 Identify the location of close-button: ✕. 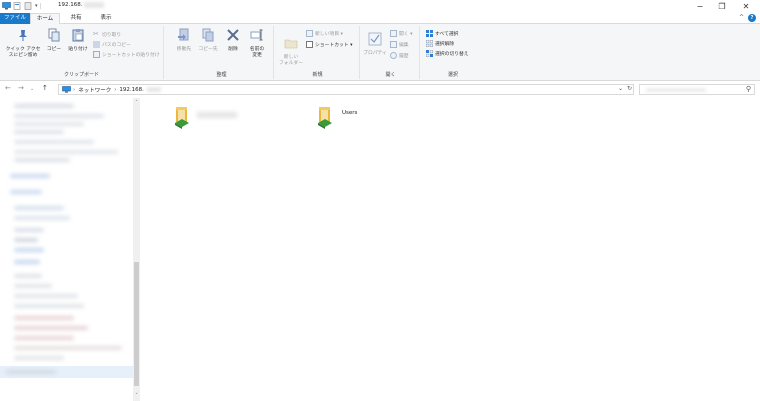
(746, 6).